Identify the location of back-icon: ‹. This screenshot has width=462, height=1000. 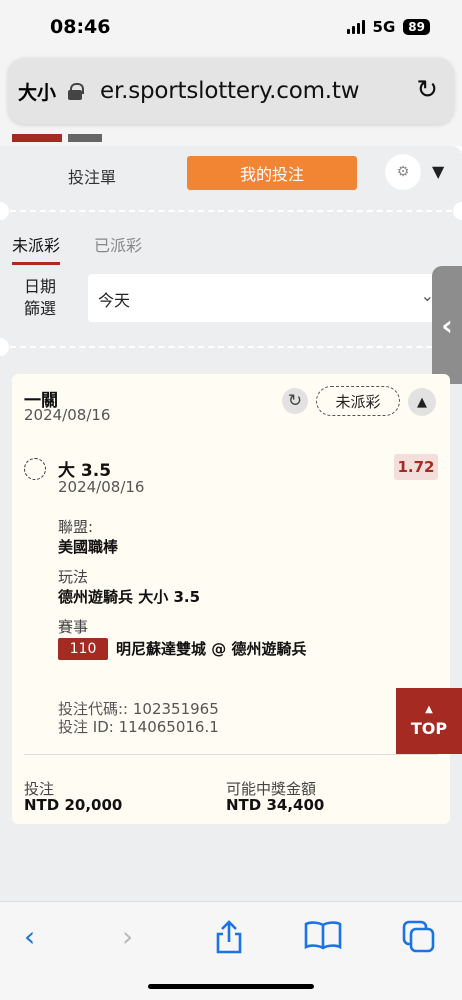
(29, 936).